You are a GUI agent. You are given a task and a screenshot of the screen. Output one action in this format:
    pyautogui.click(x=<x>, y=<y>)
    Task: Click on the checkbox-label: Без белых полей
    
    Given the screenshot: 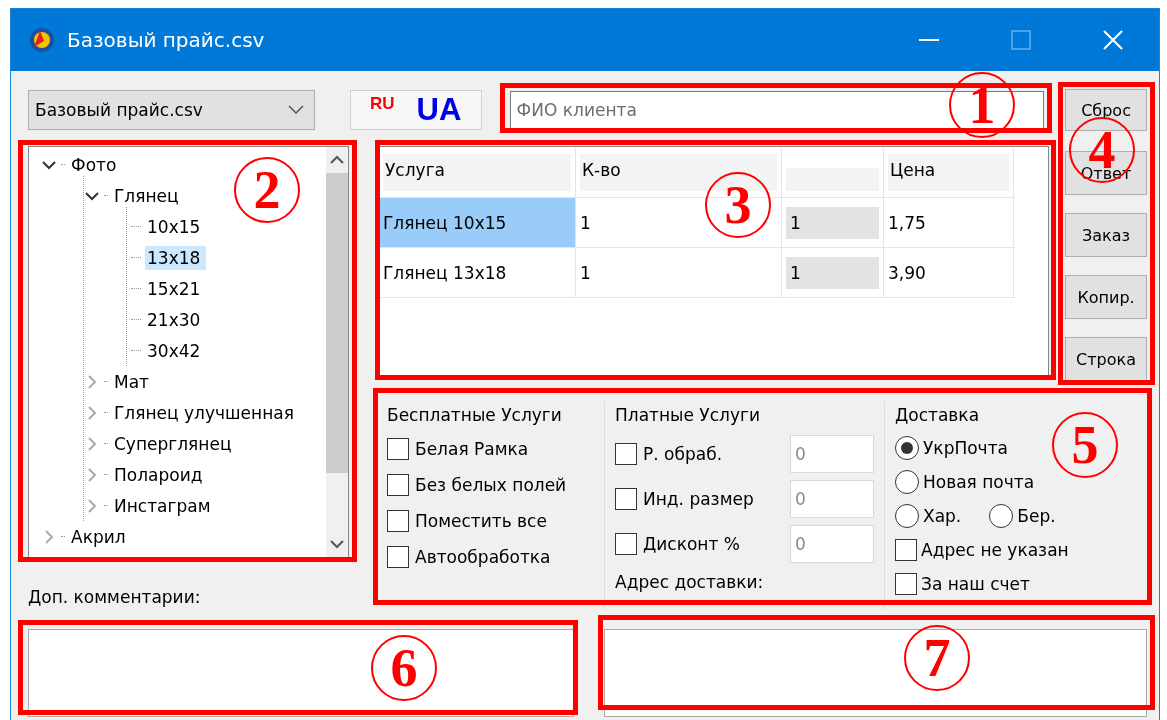 What is the action you would take?
    pyautogui.click(x=491, y=485)
    